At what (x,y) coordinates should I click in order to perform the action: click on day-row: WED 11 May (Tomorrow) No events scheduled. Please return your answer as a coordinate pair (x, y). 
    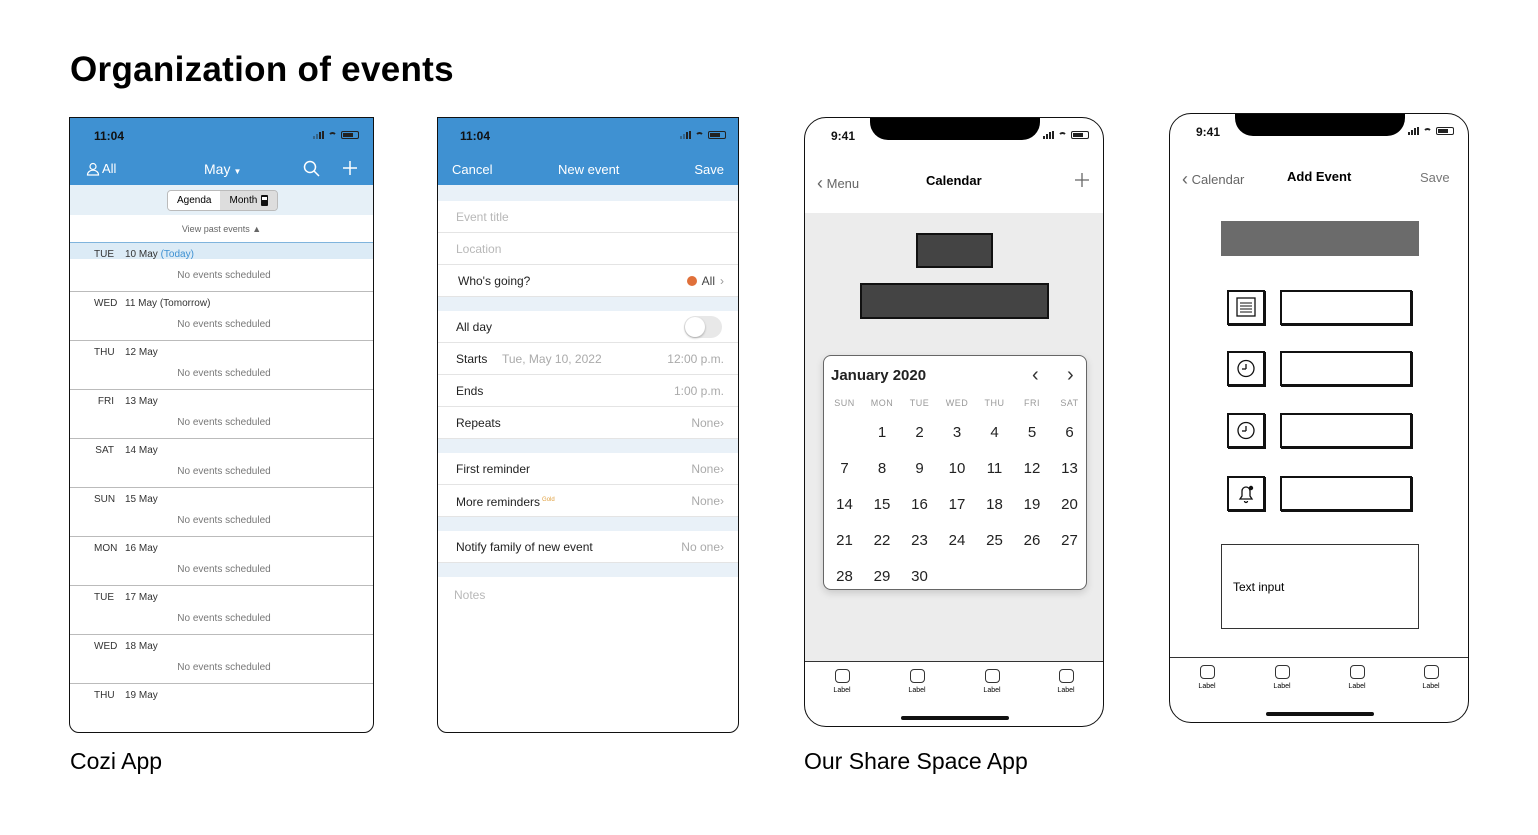
    Looking at the image, I should click on (221, 315).